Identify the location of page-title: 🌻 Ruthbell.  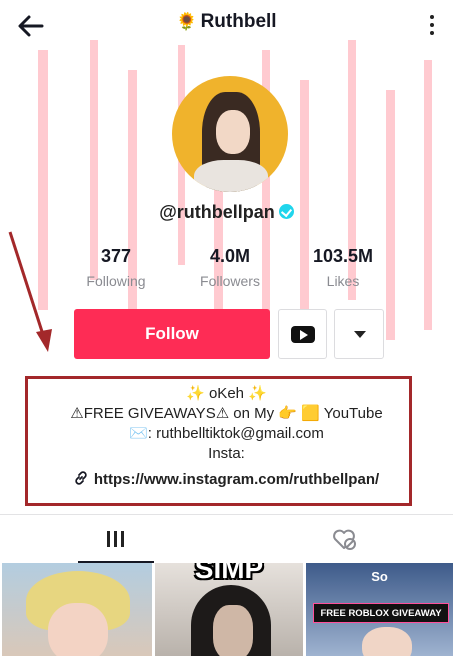
(226, 22).